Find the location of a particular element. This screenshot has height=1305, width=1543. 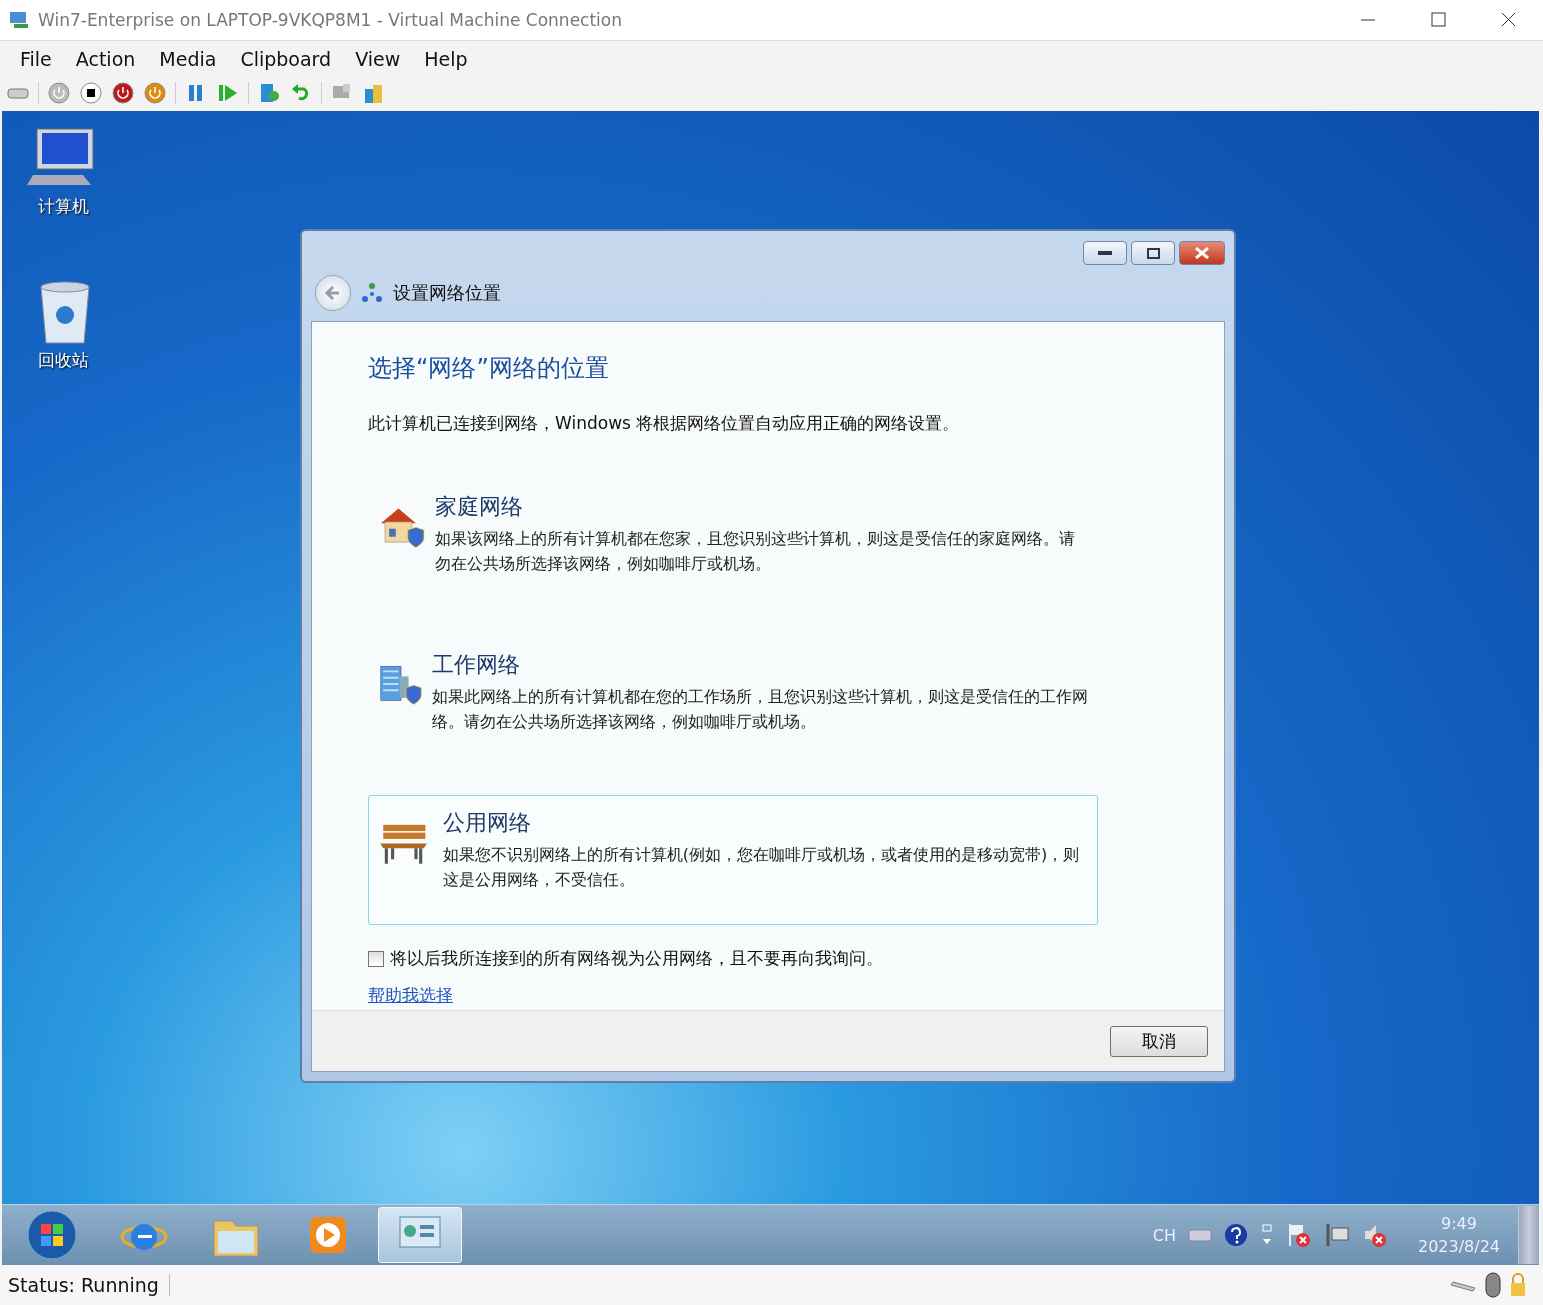

mouse-icon is located at coordinates (1493, 1285).